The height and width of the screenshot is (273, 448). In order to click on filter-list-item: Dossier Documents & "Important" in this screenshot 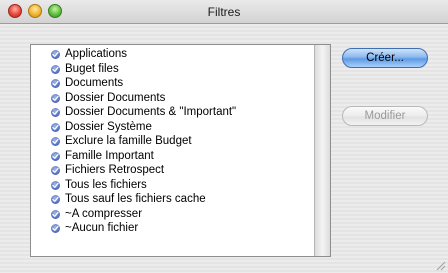, I will do `click(171, 112)`.